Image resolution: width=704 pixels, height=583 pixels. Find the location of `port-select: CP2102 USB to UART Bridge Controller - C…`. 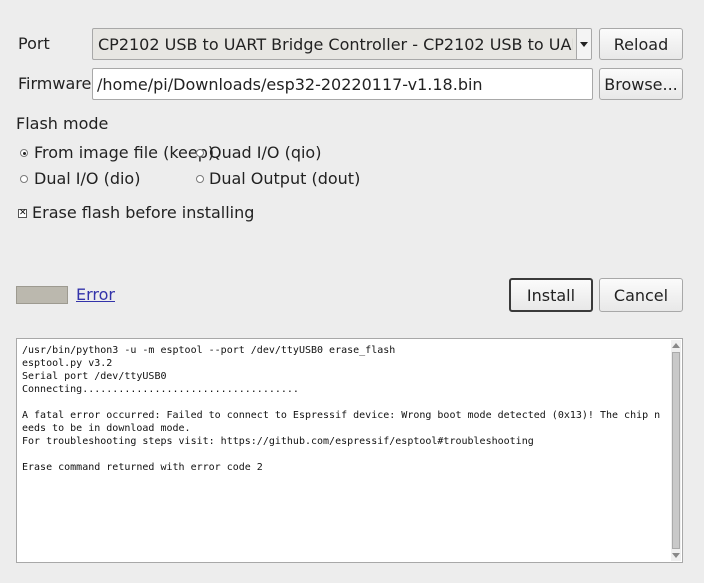

port-select: CP2102 USB to UART Bridge Controller - C… is located at coordinates (342, 44).